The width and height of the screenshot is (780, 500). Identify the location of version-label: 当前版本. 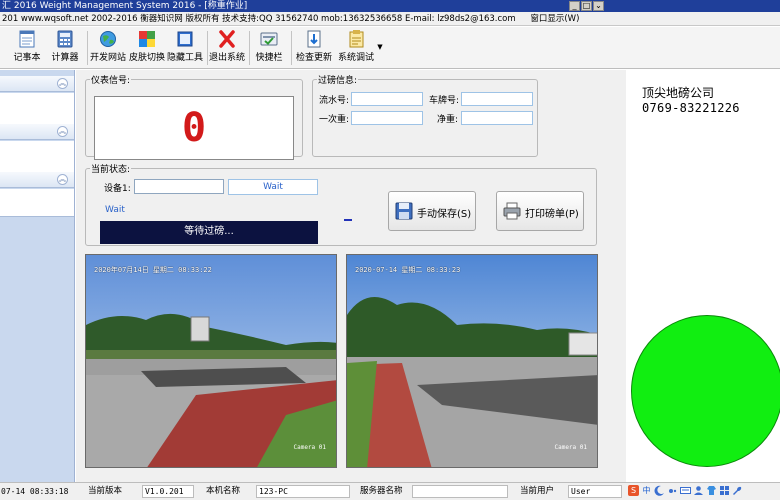
(105, 491).